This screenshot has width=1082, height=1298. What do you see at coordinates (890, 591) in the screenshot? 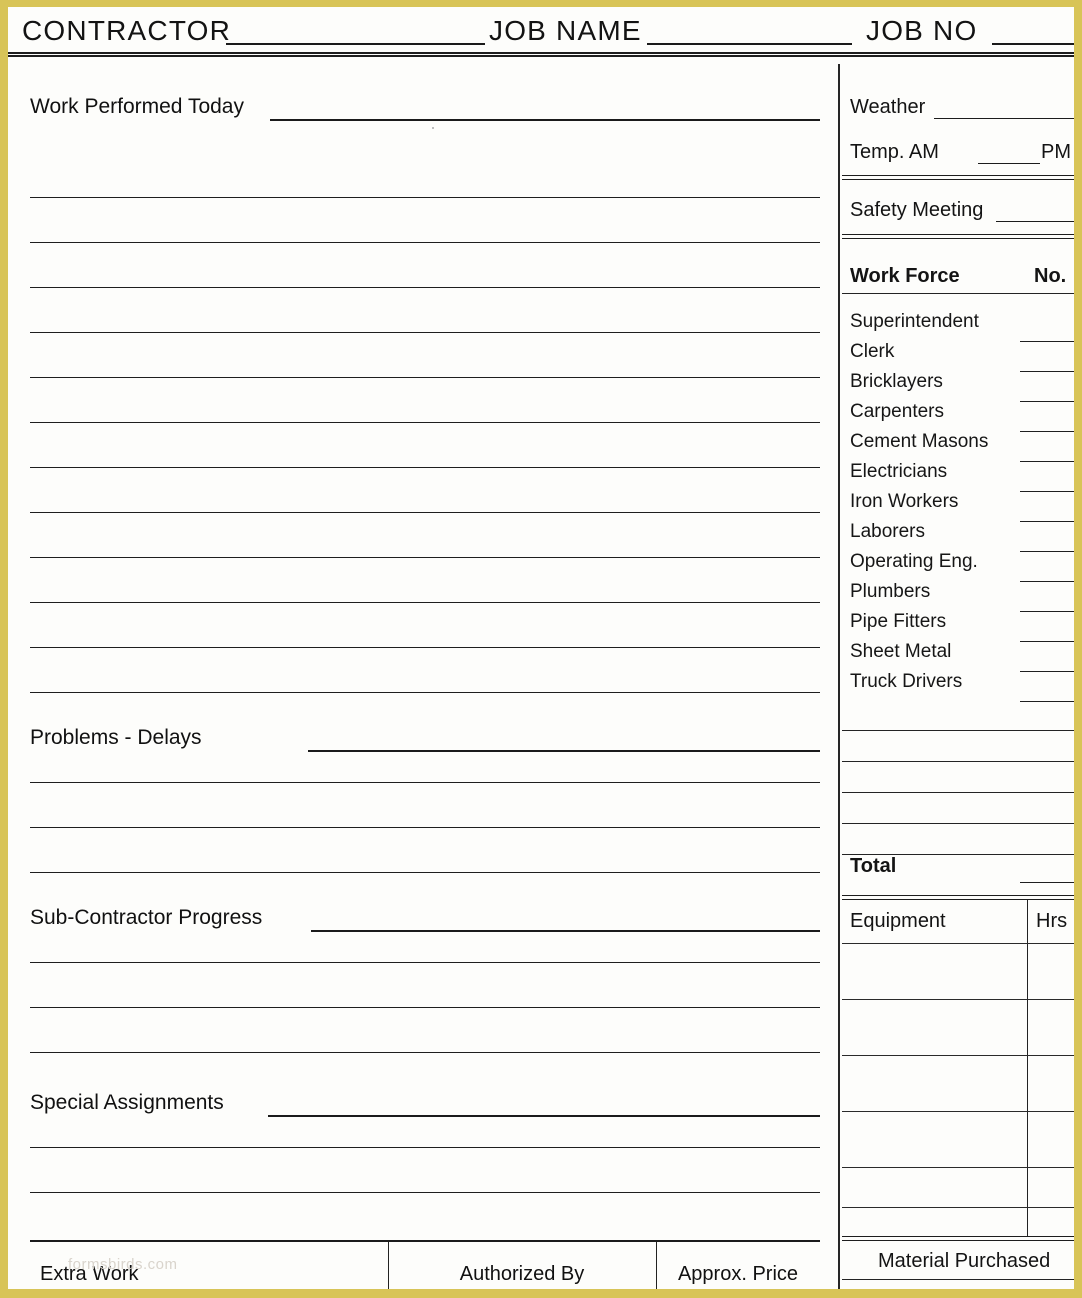
I see `trade-row-label: Plumbers` at bounding box center [890, 591].